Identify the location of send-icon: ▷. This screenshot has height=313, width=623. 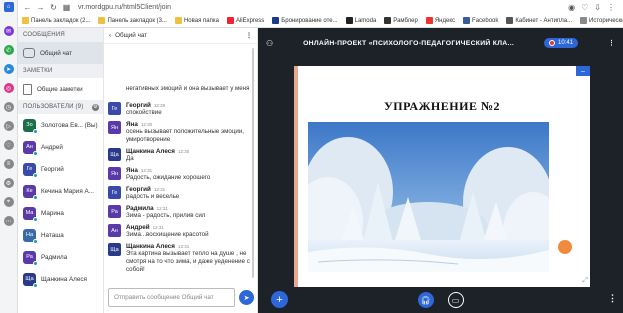
(8, 126).